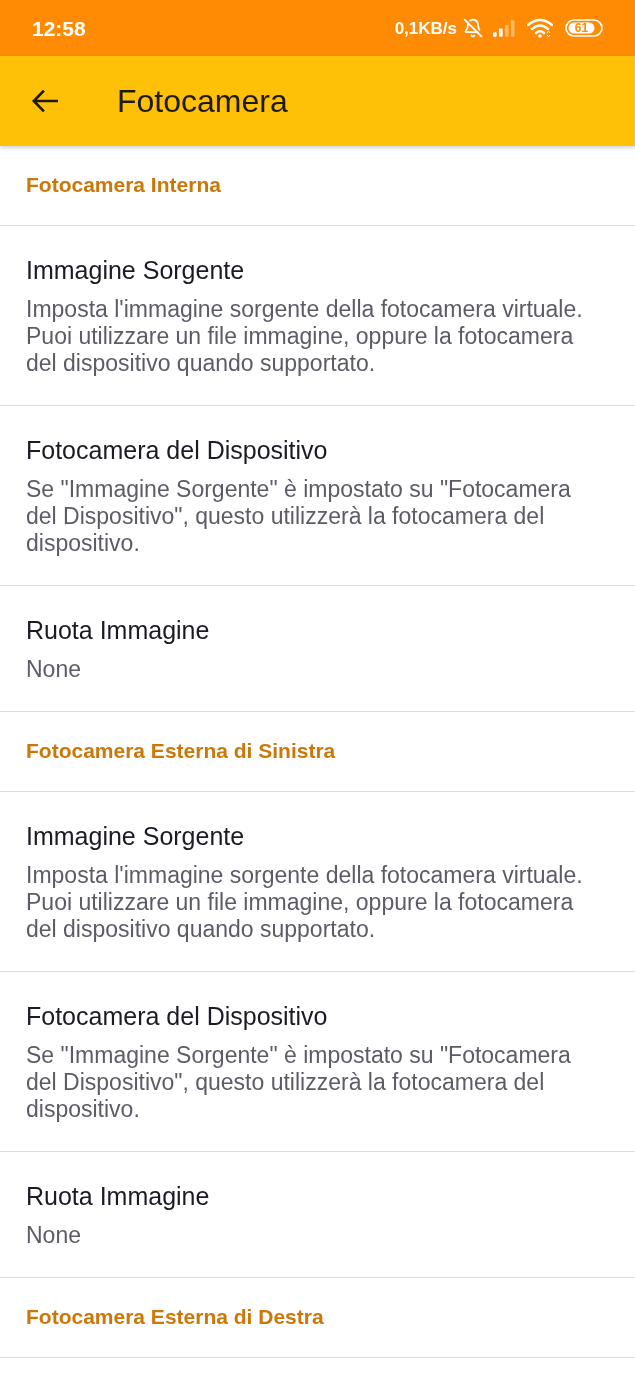  Describe the element at coordinates (540, 28) in the screenshot. I see `wifi-icon` at that location.